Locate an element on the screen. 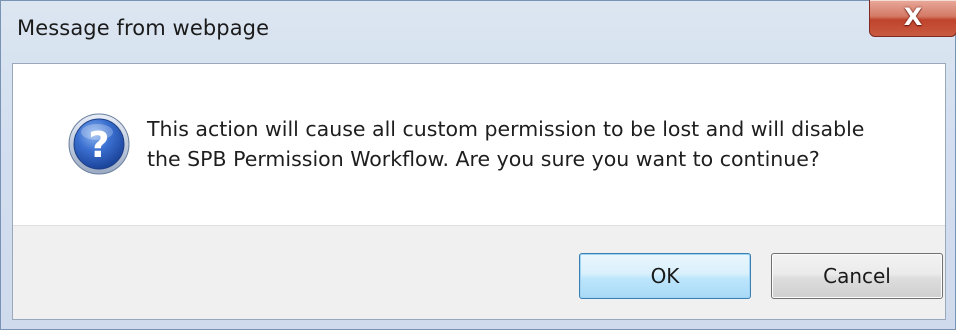 Image resolution: width=956 pixels, height=330 pixels. ok-button: OK is located at coordinates (665, 276).